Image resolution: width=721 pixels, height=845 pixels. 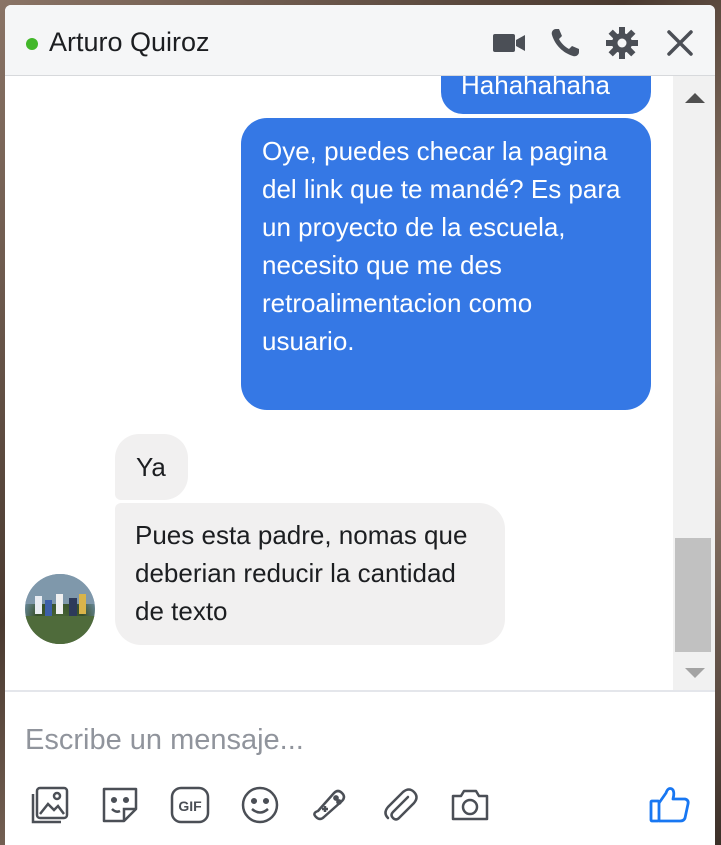 What do you see at coordinates (400, 805) in the screenshot?
I see `attachment-icon` at bounding box center [400, 805].